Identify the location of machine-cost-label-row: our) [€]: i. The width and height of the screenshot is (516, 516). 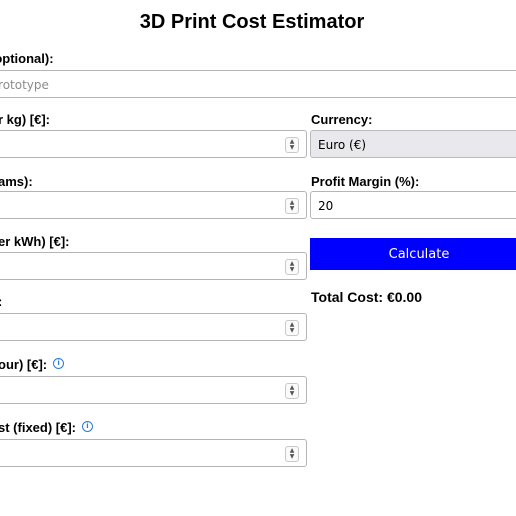
(32, 364).